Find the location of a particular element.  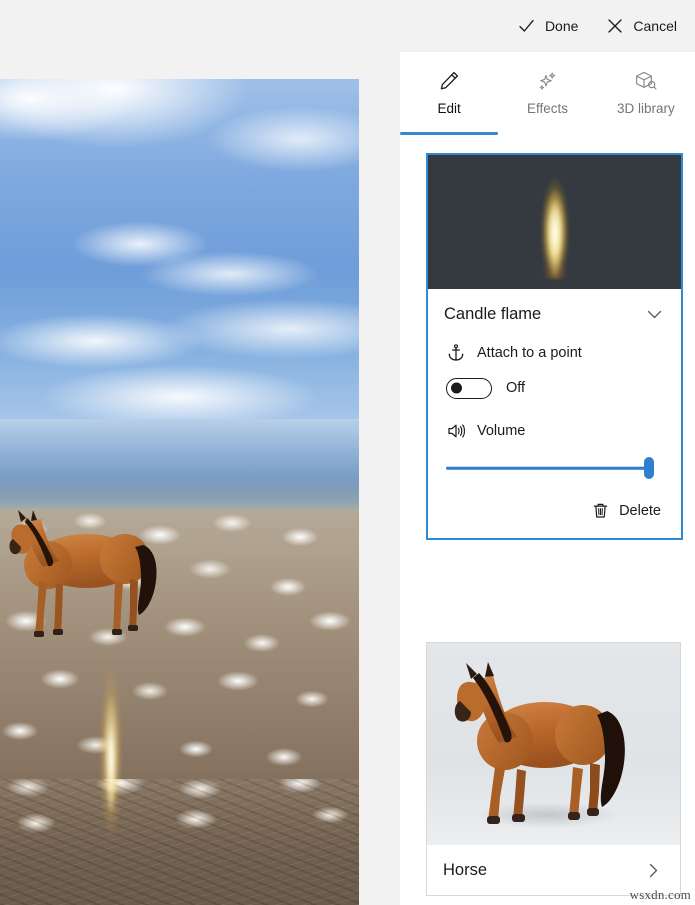

tab-effects-label: Effects is located at coordinates (547, 108).